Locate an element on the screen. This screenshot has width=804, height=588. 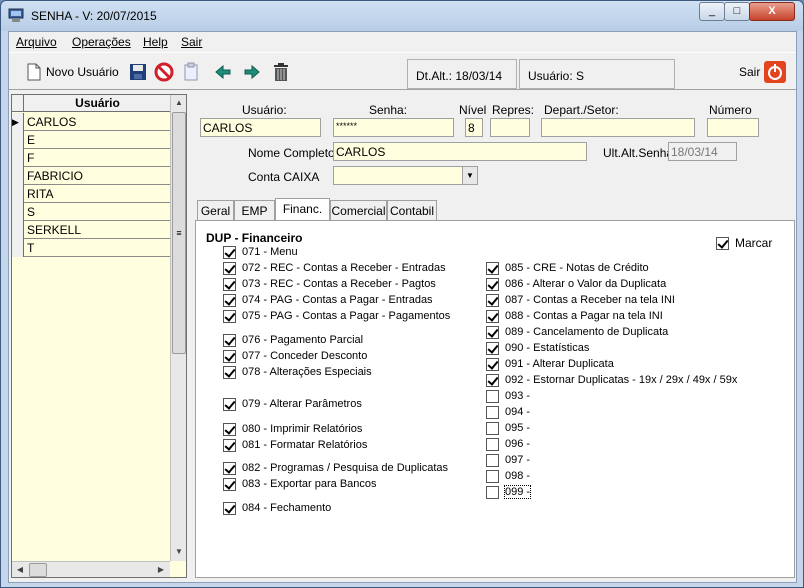
tab-contabil: Contabil is located at coordinates (412, 210).